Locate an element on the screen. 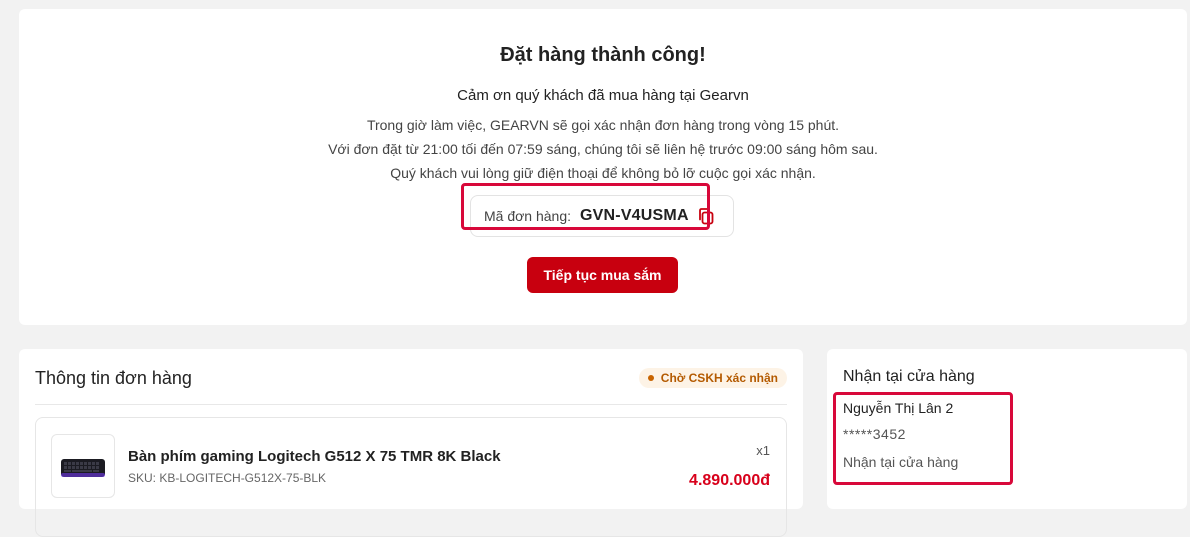  product-price: 4.890.000đ is located at coordinates (729, 480).